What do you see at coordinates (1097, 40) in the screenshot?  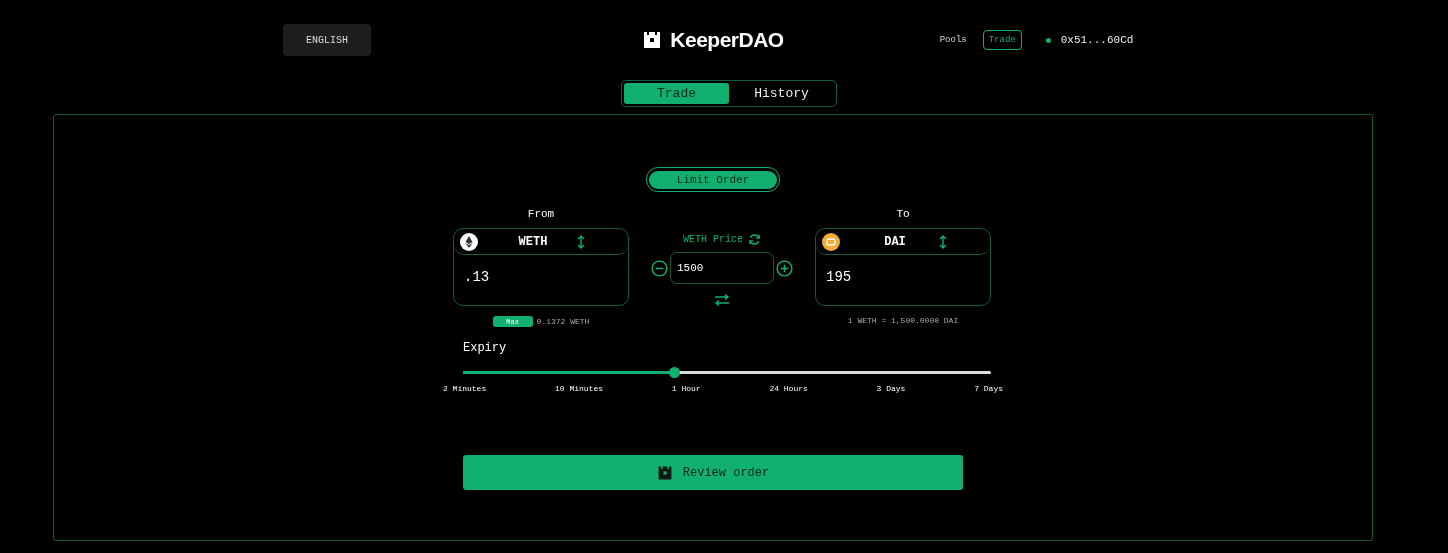 I see `wallet-address: 0x51...60Cd` at bounding box center [1097, 40].